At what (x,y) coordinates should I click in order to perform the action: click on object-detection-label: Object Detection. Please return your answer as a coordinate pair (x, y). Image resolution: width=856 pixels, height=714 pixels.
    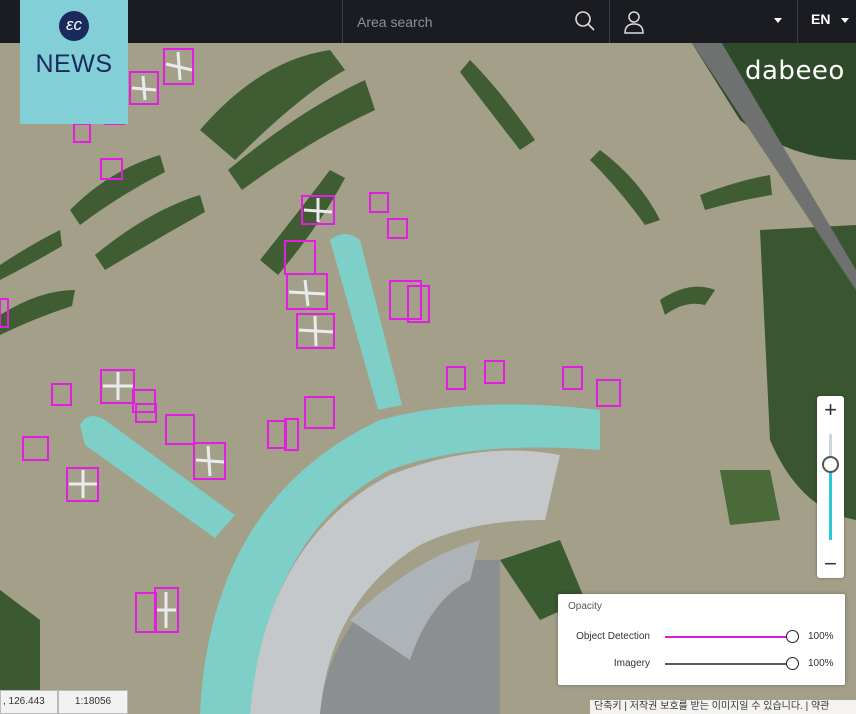
    Looking at the image, I should click on (613, 636).